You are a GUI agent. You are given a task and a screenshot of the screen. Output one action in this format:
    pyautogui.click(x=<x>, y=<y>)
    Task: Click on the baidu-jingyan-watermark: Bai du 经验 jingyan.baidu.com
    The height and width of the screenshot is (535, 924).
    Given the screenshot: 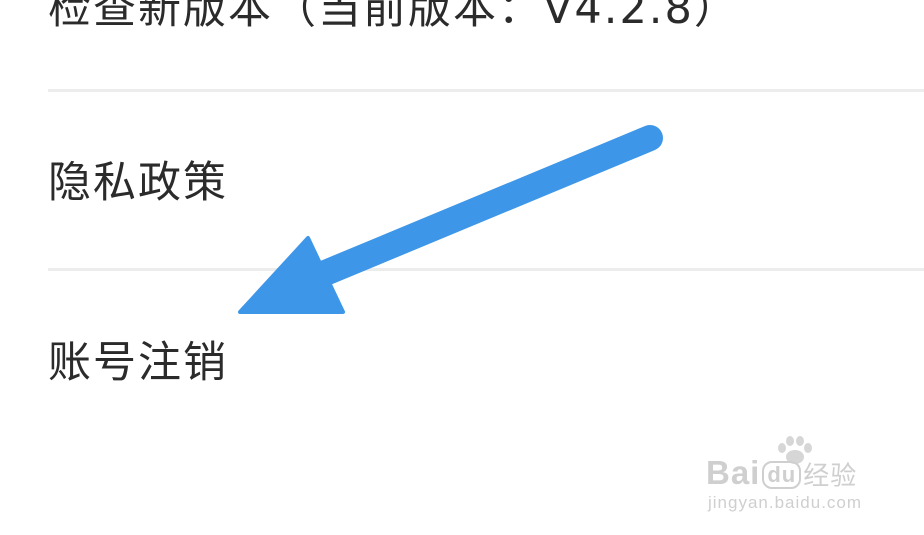 What is the action you would take?
    pyautogui.click(x=794, y=475)
    